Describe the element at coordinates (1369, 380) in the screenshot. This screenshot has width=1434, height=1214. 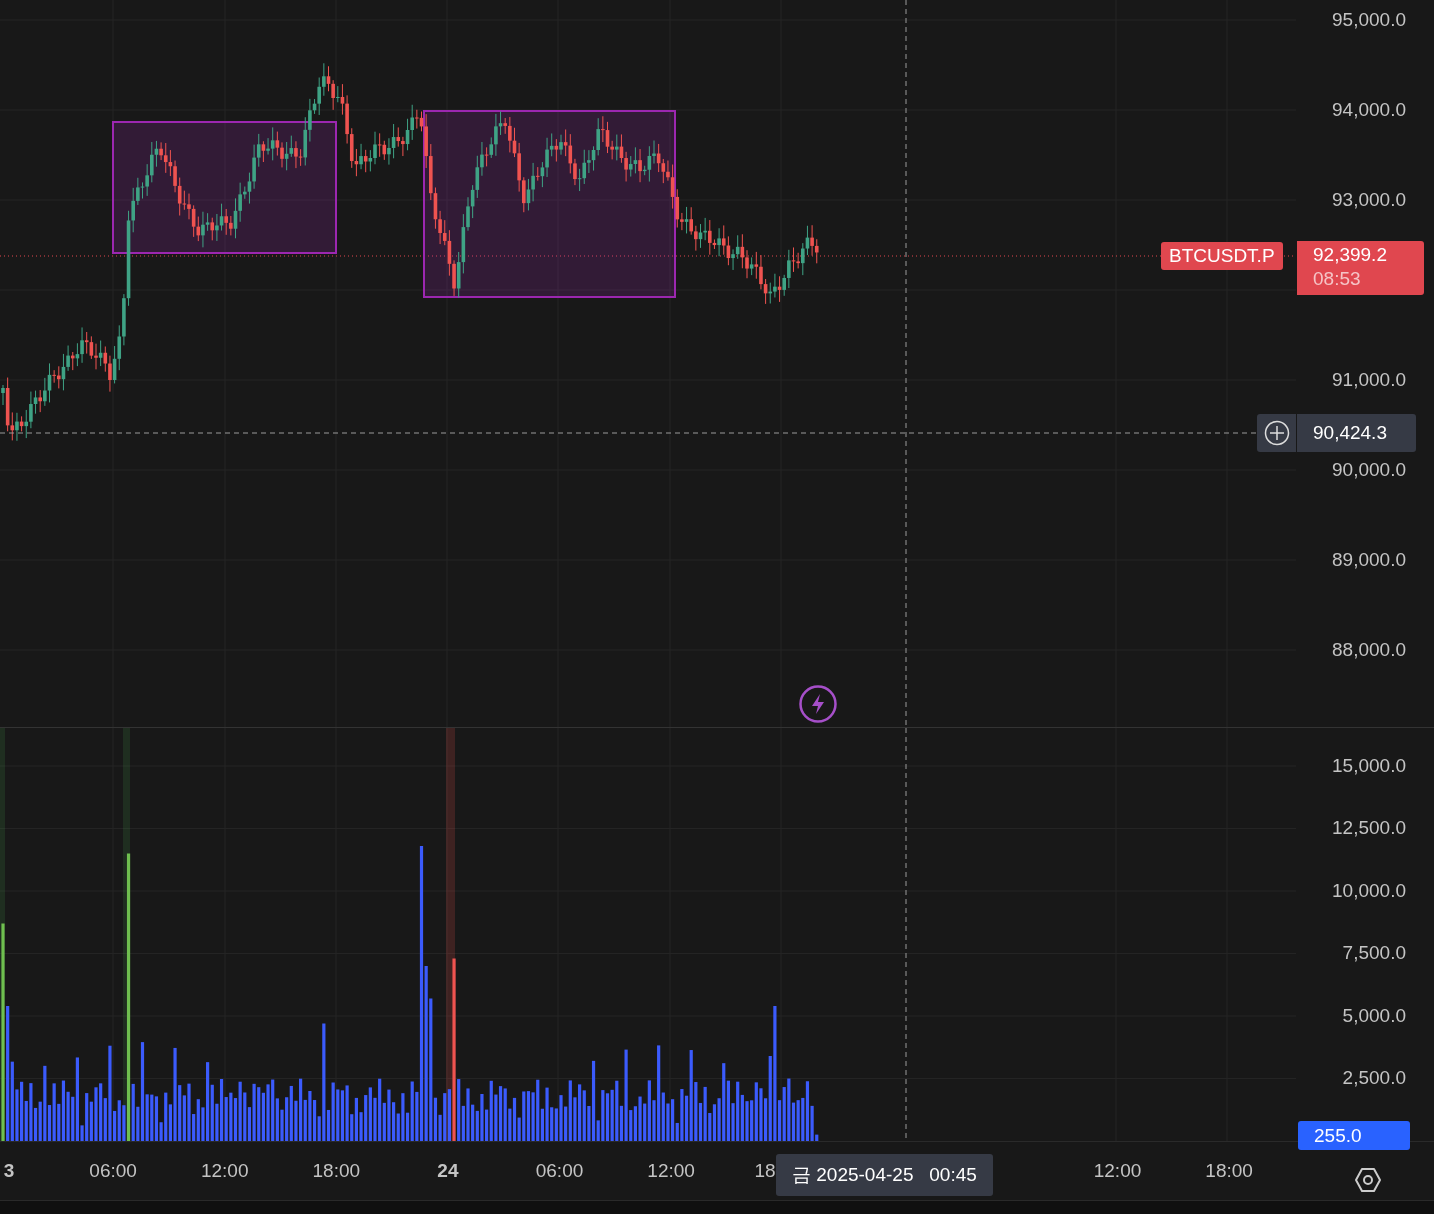
I see `price-axis-label: 91,000.0` at that location.